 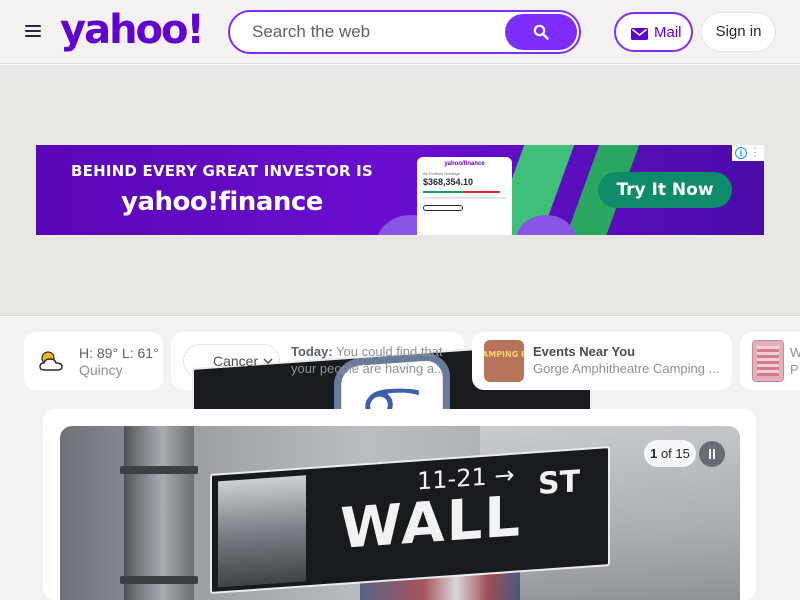 What do you see at coordinates (222, 202) in the screenshot?
I see `ad-brand-logo: yahoo!finance` at bounding box center [222, 202].